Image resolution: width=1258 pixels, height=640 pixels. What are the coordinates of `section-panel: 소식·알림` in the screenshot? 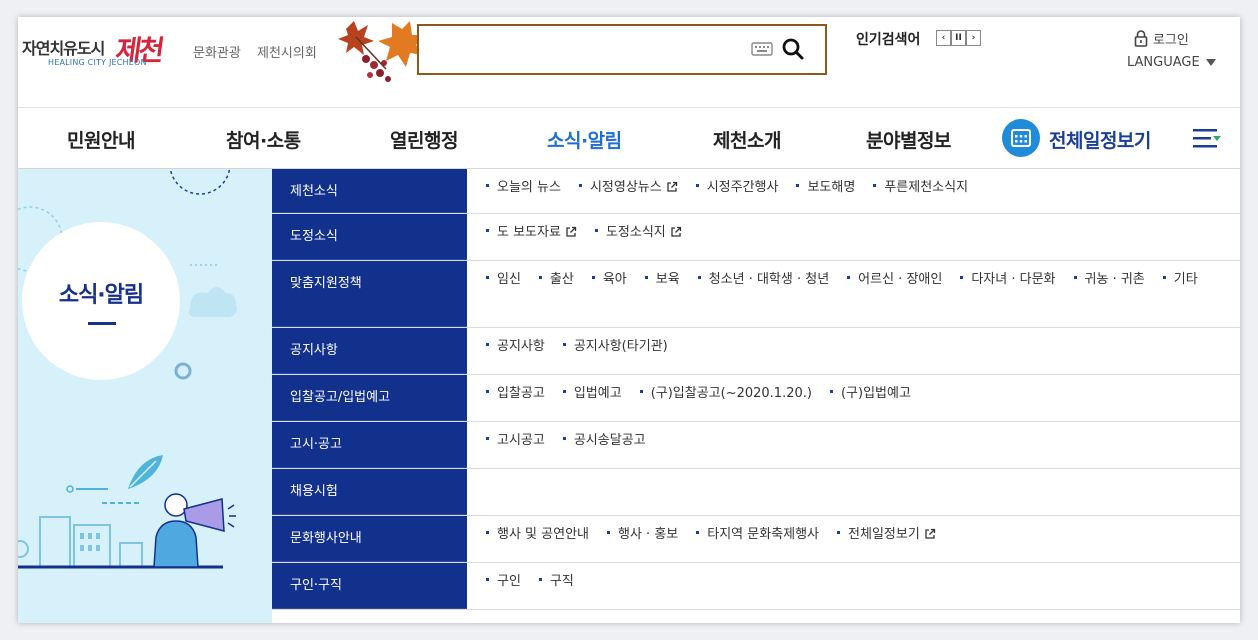 It's located at (145, 396).